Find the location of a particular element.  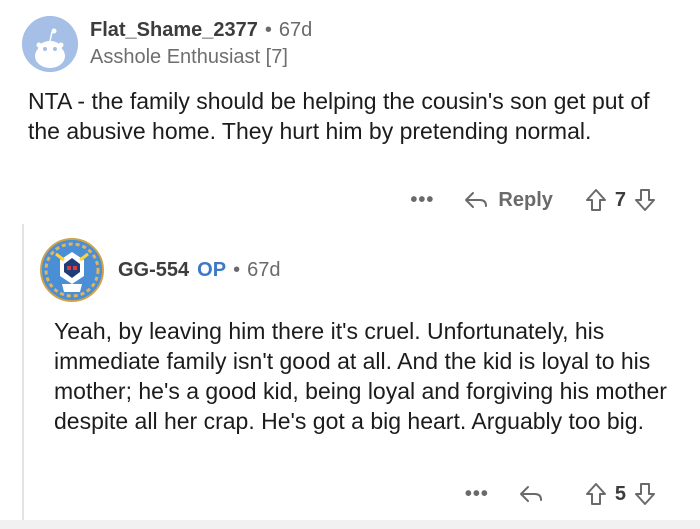

comment-1-actions: ••• Reply 7 is located at coordinates (533, 200).